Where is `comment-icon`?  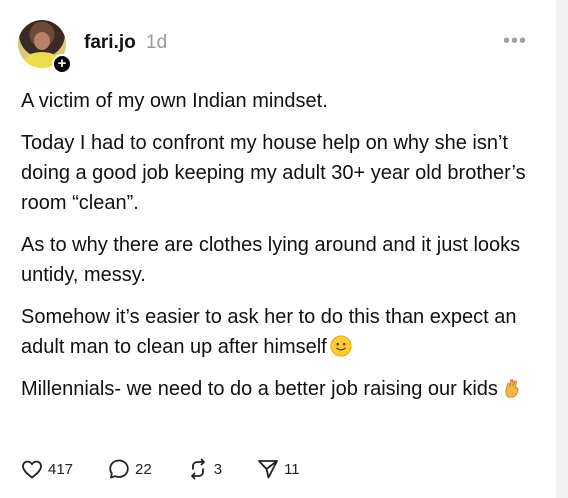
comment-icon is located at coordinates (119, 469).